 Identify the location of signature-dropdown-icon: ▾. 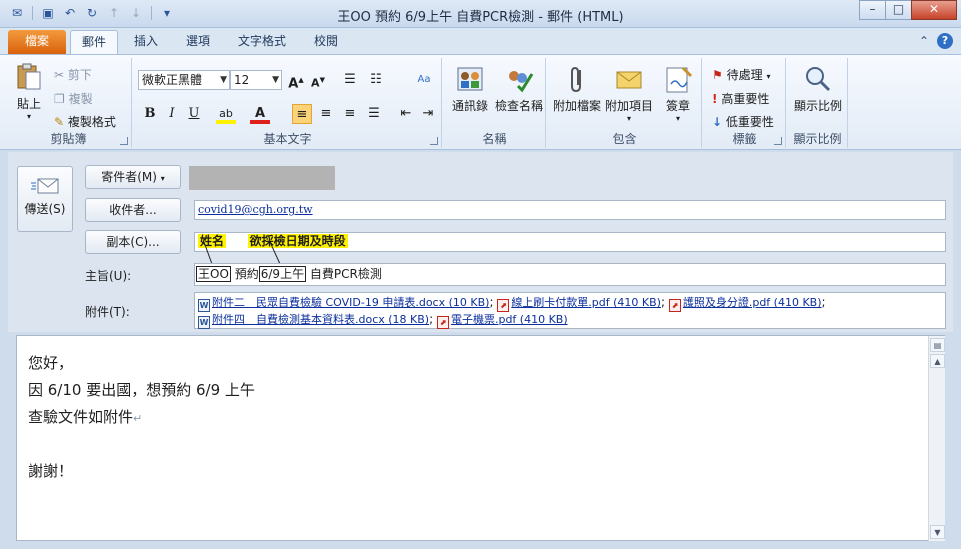
(678, 118).